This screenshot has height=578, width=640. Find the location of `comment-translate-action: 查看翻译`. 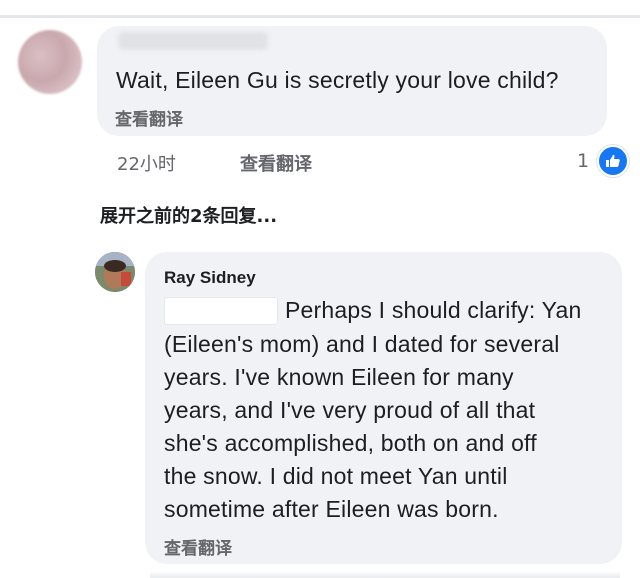

comment-translate-action: 查看翻译 is located at coordinates (276, 163).